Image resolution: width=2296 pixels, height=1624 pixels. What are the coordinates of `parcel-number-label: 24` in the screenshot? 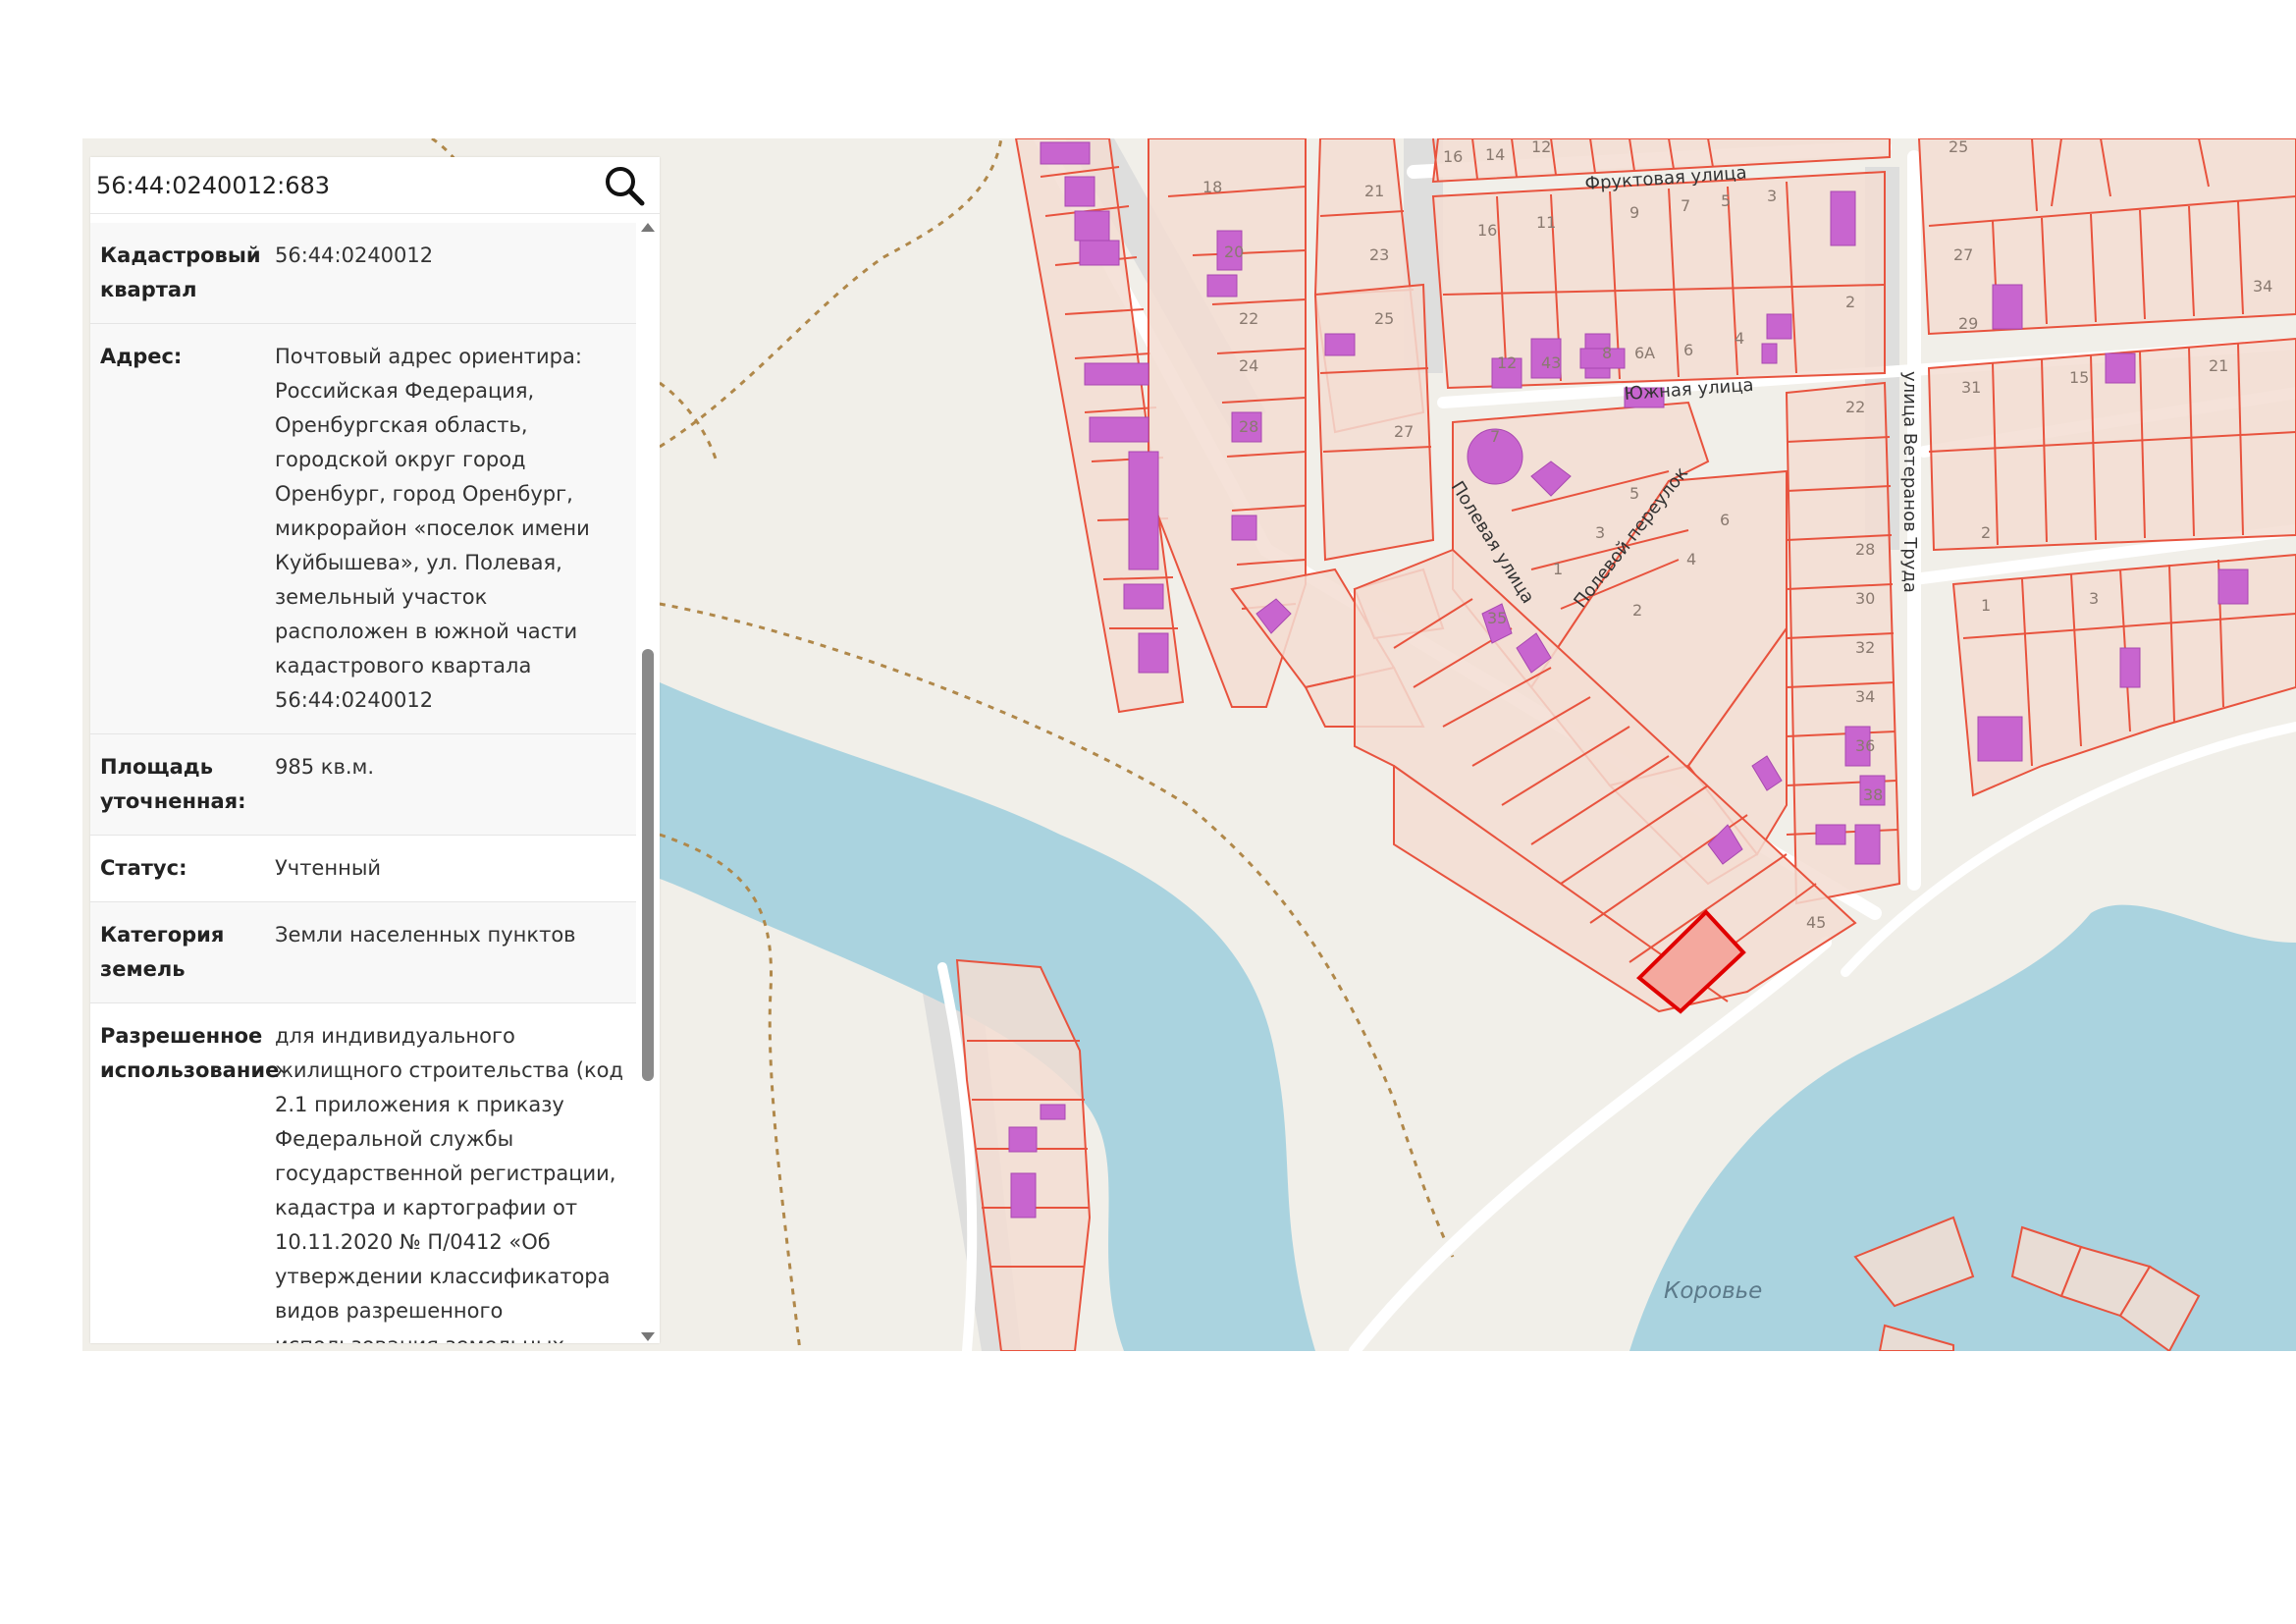 It's located at (1248, 365).